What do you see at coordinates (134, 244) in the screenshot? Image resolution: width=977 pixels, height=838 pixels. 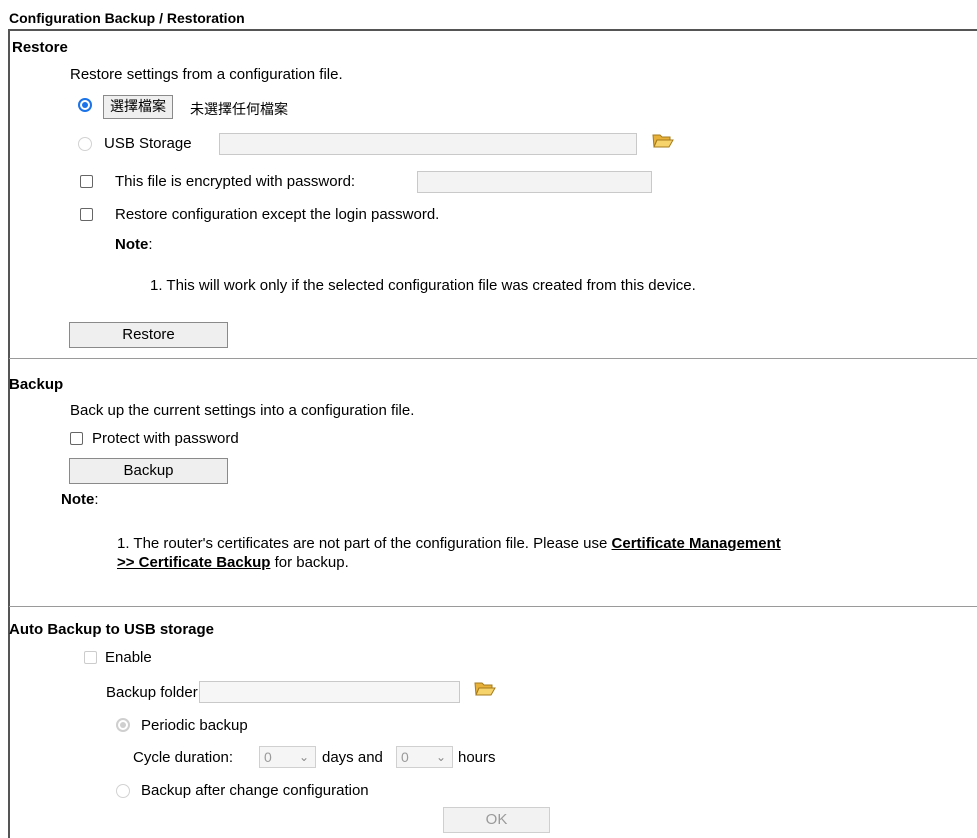 I see `restore-note-heading: Note:` at bounding box center [134, 244].